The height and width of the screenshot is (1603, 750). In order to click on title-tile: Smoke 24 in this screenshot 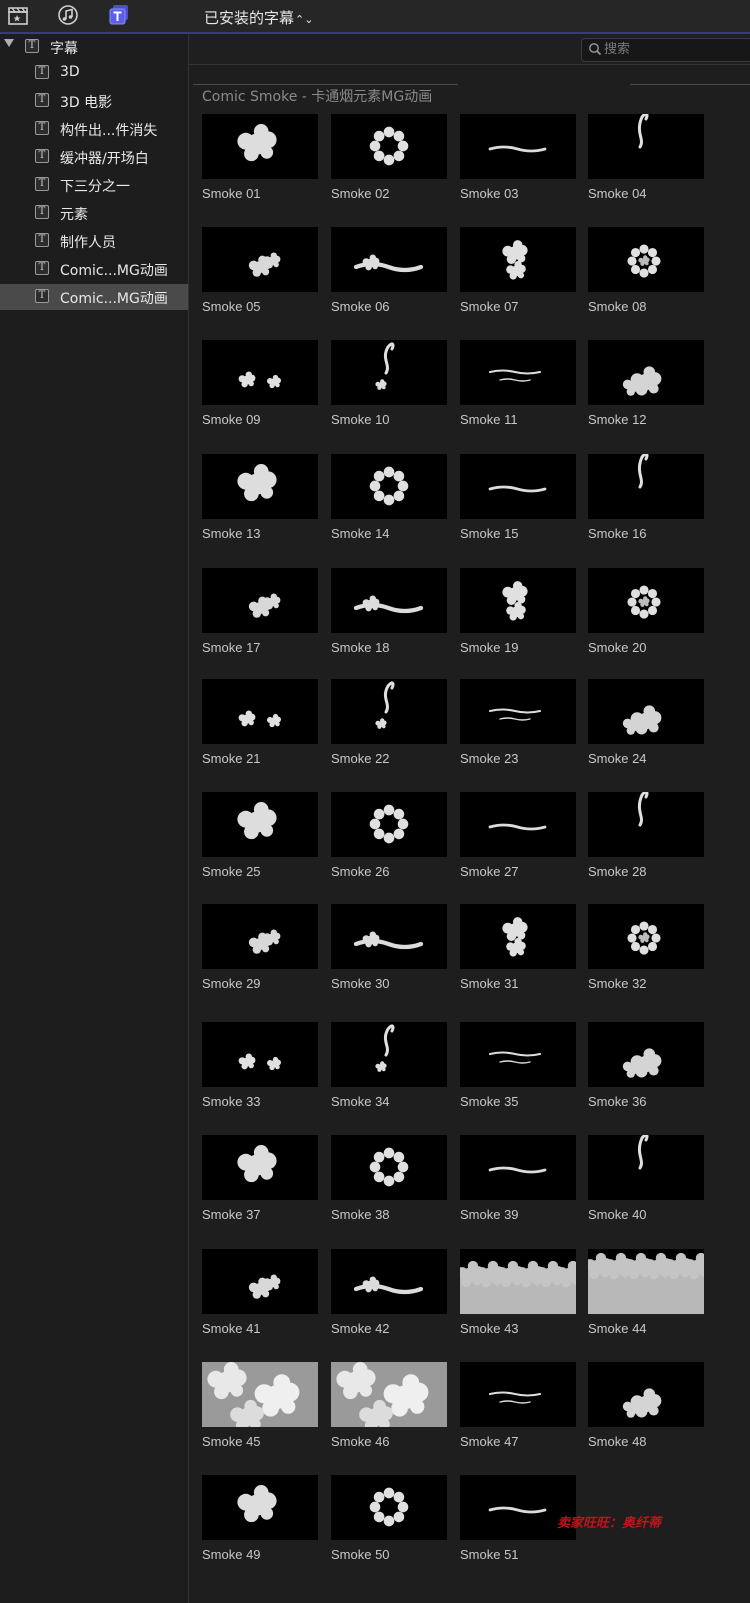, I will do `click(646, 729)`.